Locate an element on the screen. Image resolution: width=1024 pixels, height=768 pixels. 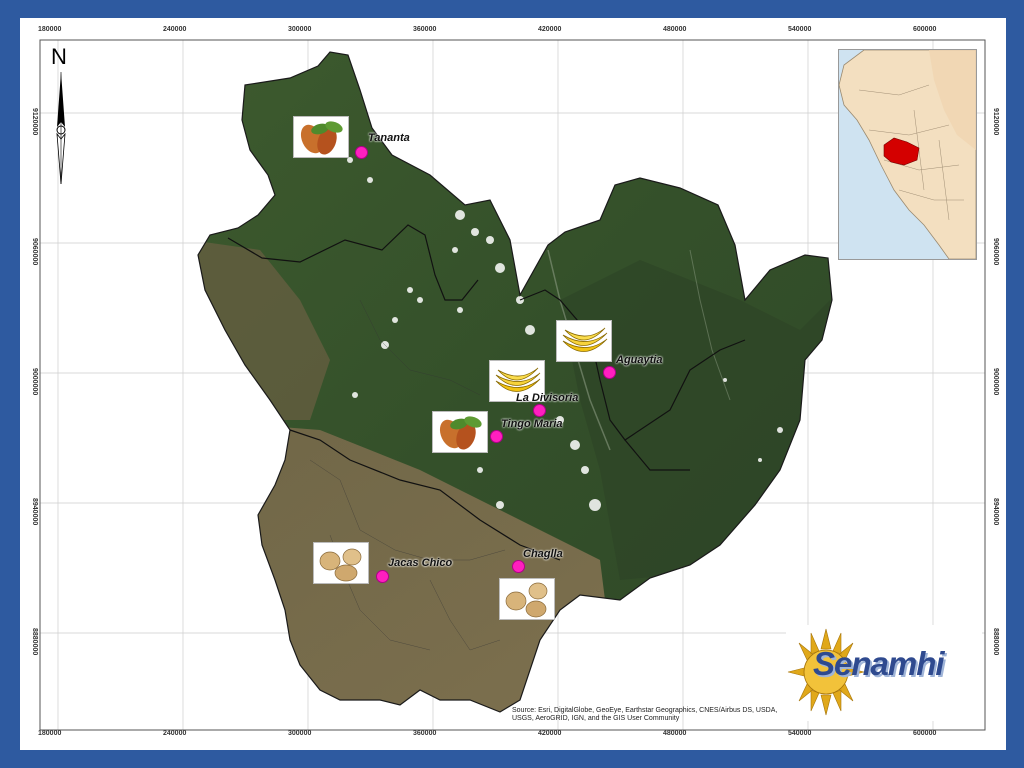
tick-y-right: 8940000 is located at coordinates (995, 512).